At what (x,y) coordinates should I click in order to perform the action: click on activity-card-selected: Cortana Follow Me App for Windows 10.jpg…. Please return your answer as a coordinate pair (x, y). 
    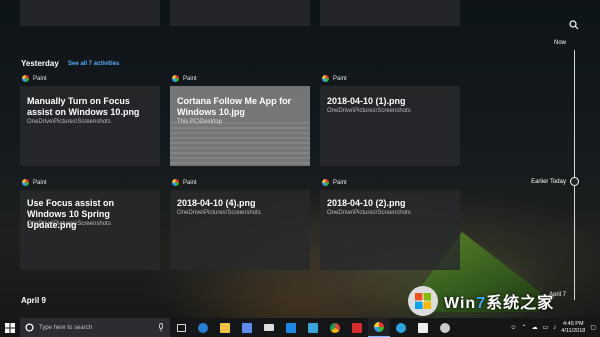
    Looking at the image, I should click on (240, 126).